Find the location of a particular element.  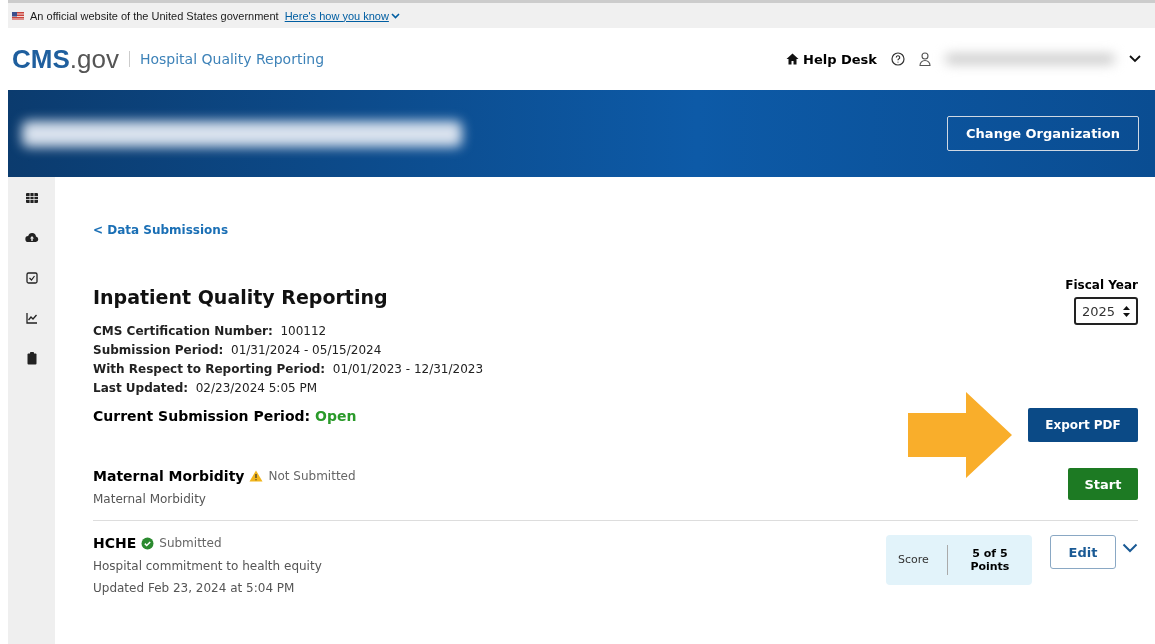

measure-description: Maternal Morbidity is located at coordinates (150, 499).